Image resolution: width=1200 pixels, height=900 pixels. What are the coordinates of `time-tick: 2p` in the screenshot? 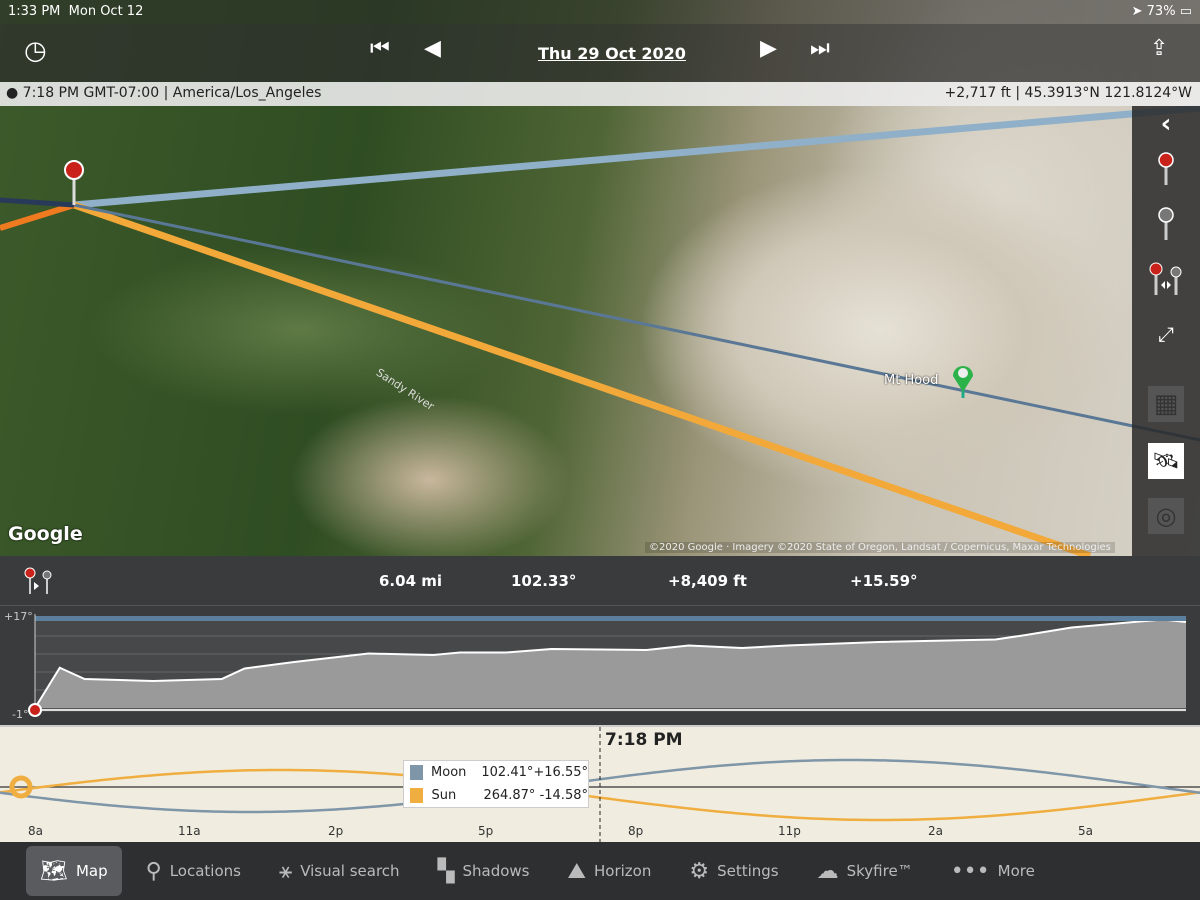 It's located at (336, 831).